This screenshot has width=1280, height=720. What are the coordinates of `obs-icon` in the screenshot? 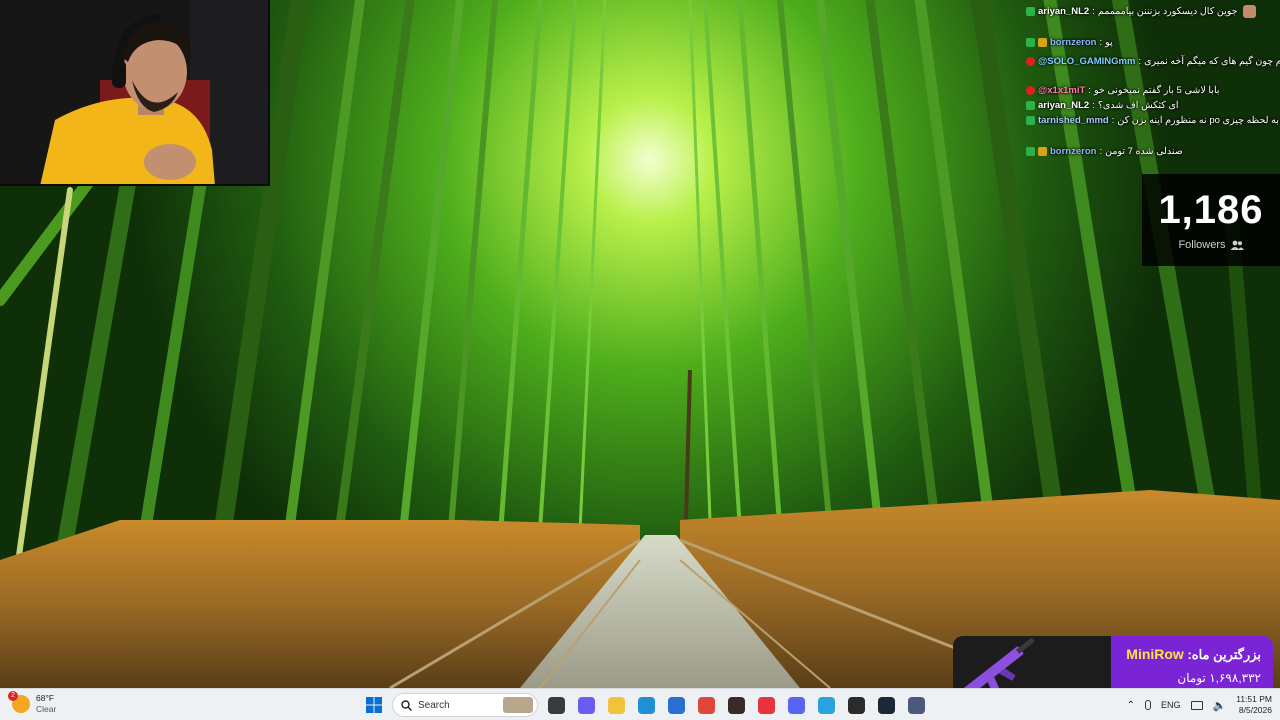 It's located at (736, 705).